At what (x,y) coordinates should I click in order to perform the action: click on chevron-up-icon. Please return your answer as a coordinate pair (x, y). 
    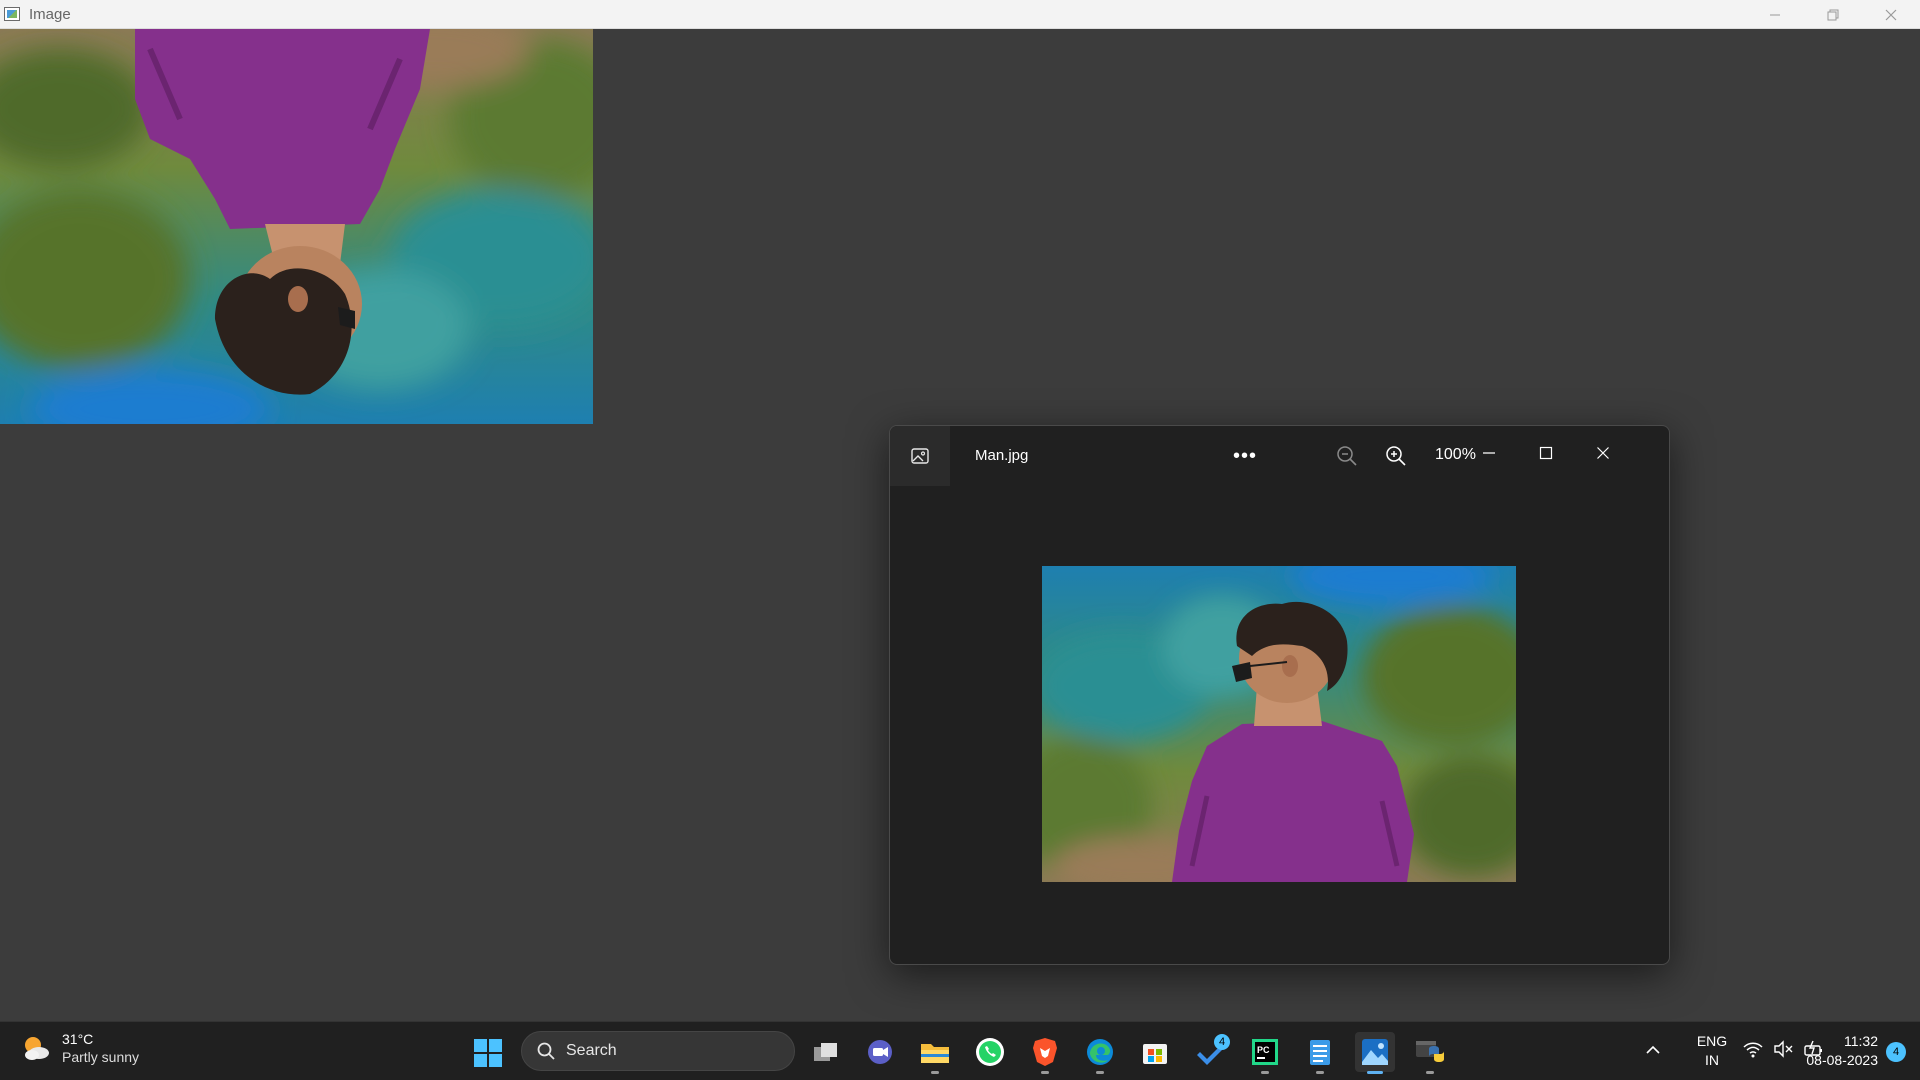
    Looking at the image, I should click on (1653, 1049).